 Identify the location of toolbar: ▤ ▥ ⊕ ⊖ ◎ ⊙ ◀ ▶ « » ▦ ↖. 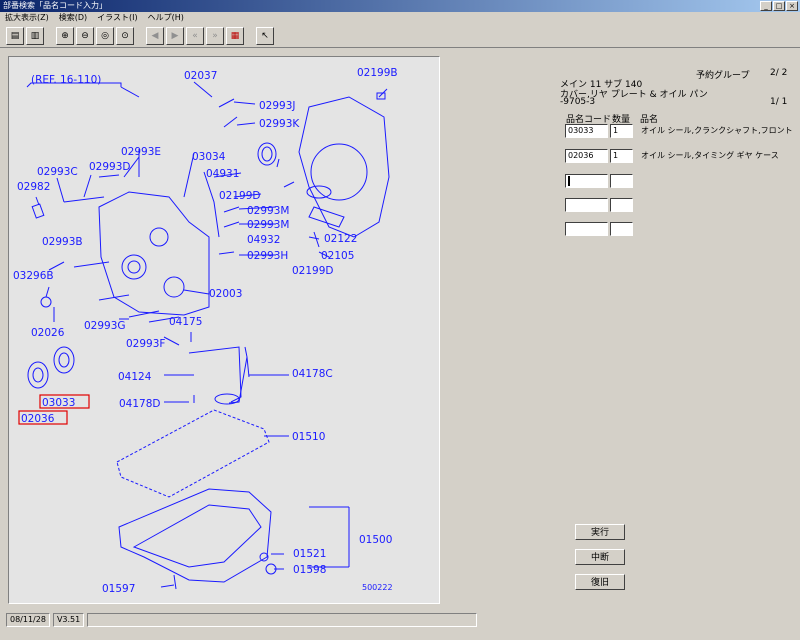
(400, 36).